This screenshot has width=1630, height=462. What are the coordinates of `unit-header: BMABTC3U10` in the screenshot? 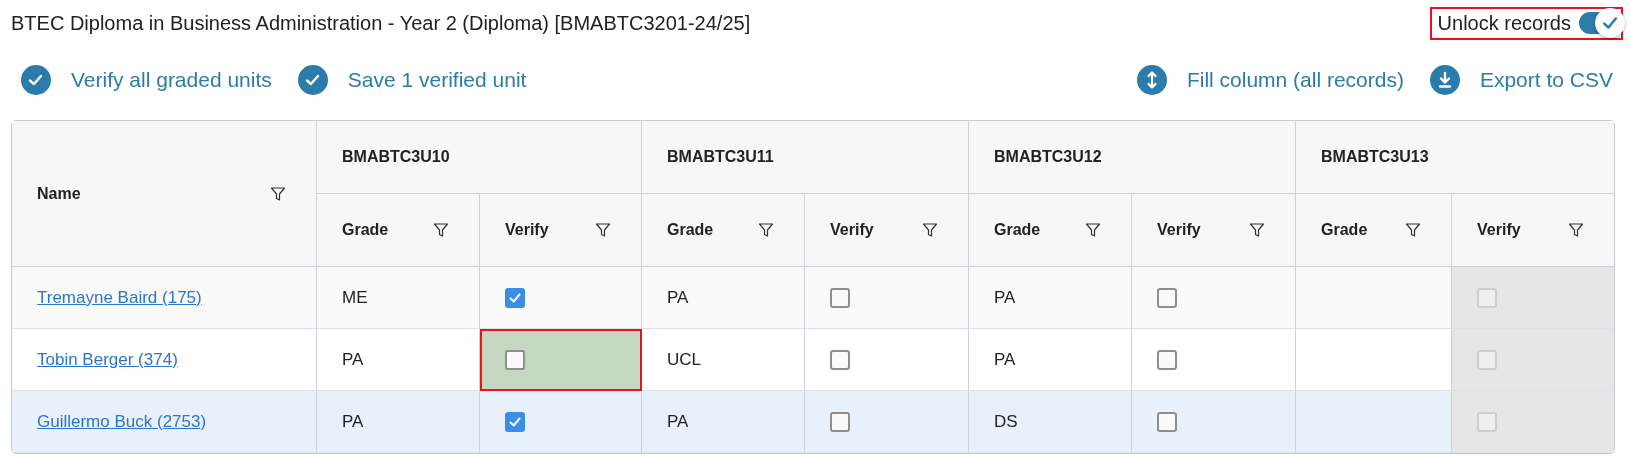 It's located at (479, 157).